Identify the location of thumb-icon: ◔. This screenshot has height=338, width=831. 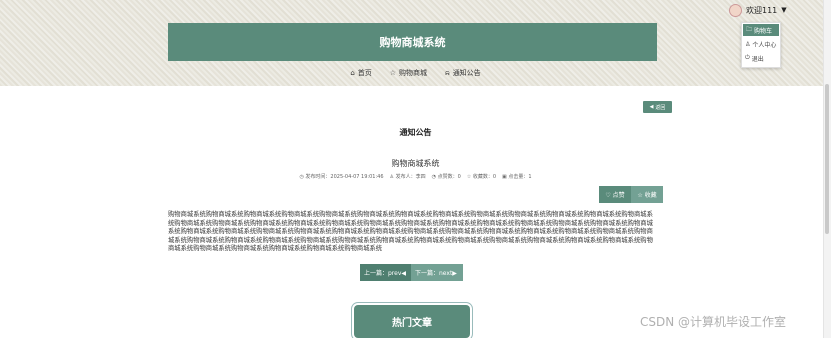
(433, 177).